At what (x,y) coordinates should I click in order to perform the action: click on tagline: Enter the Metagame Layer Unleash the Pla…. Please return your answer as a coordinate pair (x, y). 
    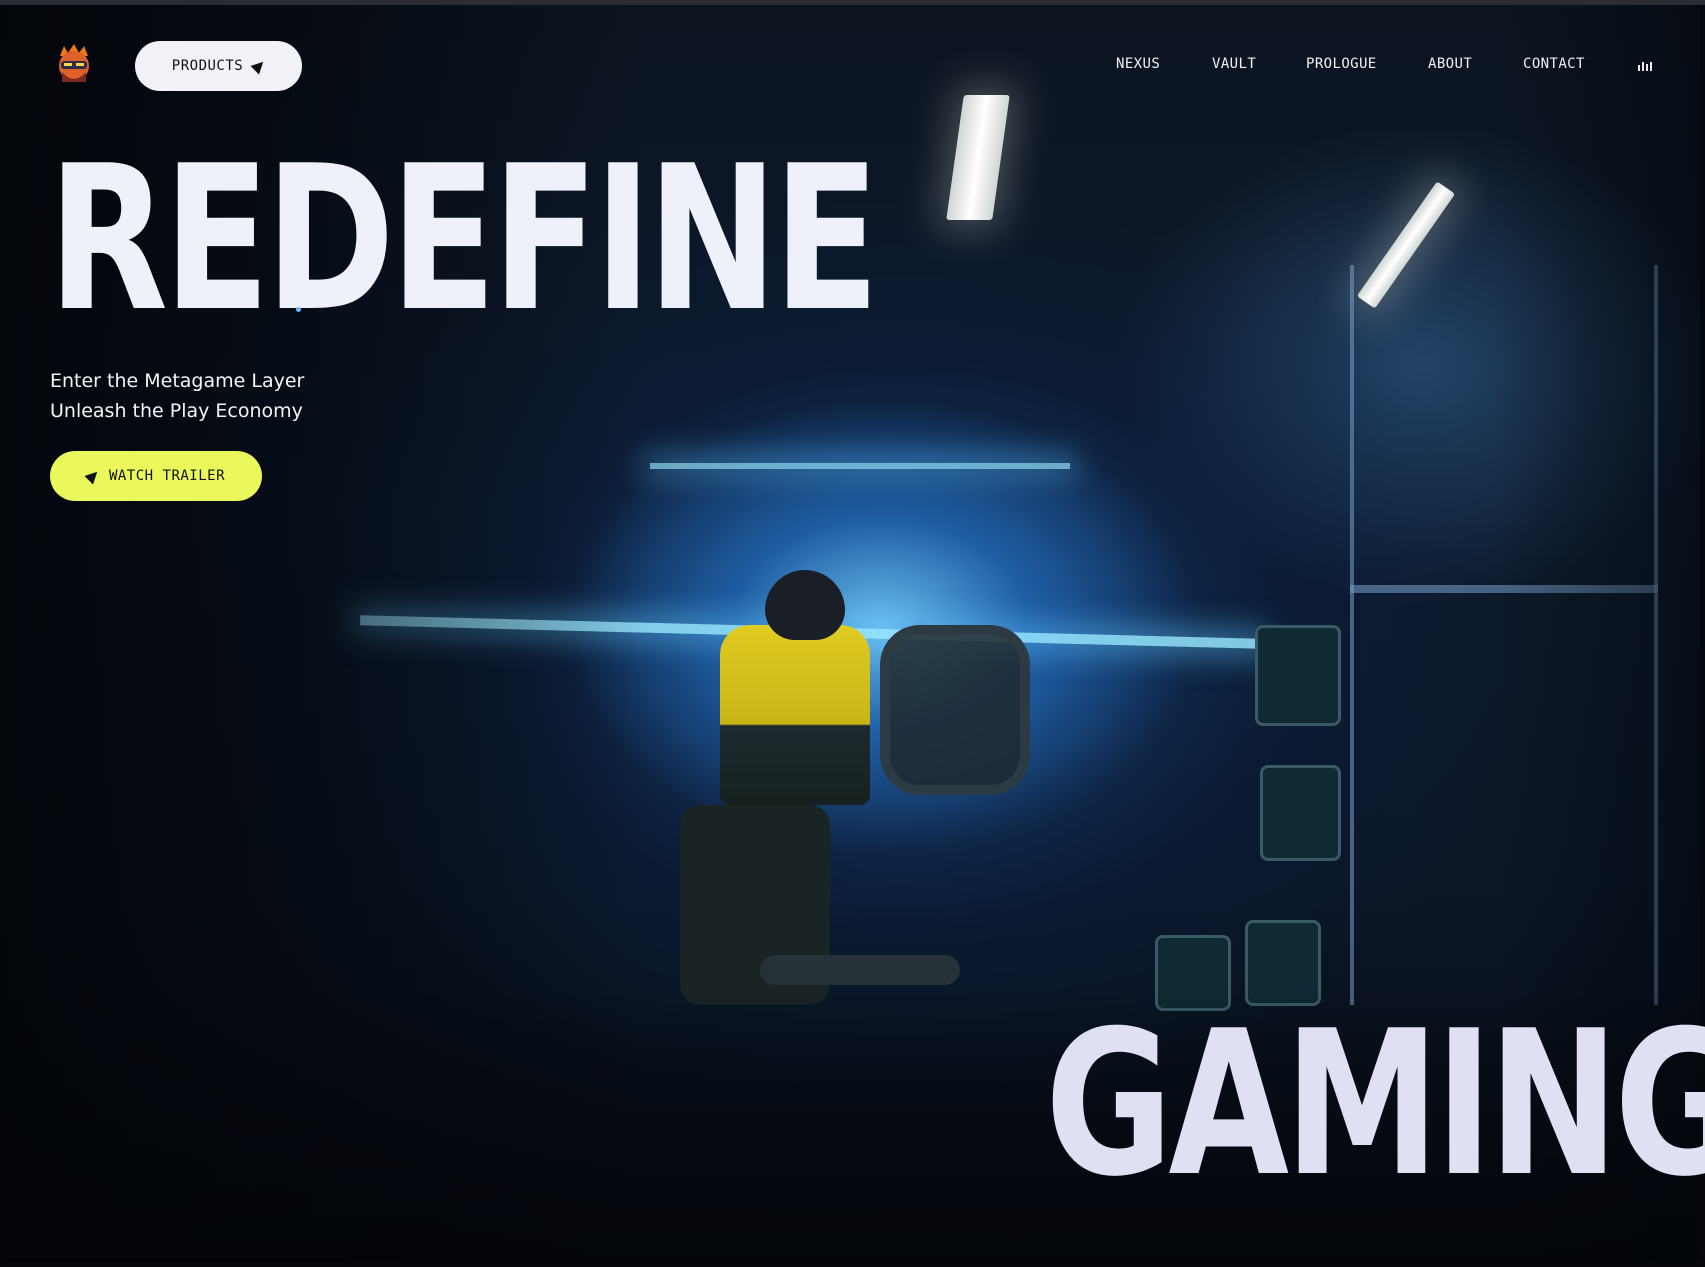
    Looking at the image, I should click on (177, 396).